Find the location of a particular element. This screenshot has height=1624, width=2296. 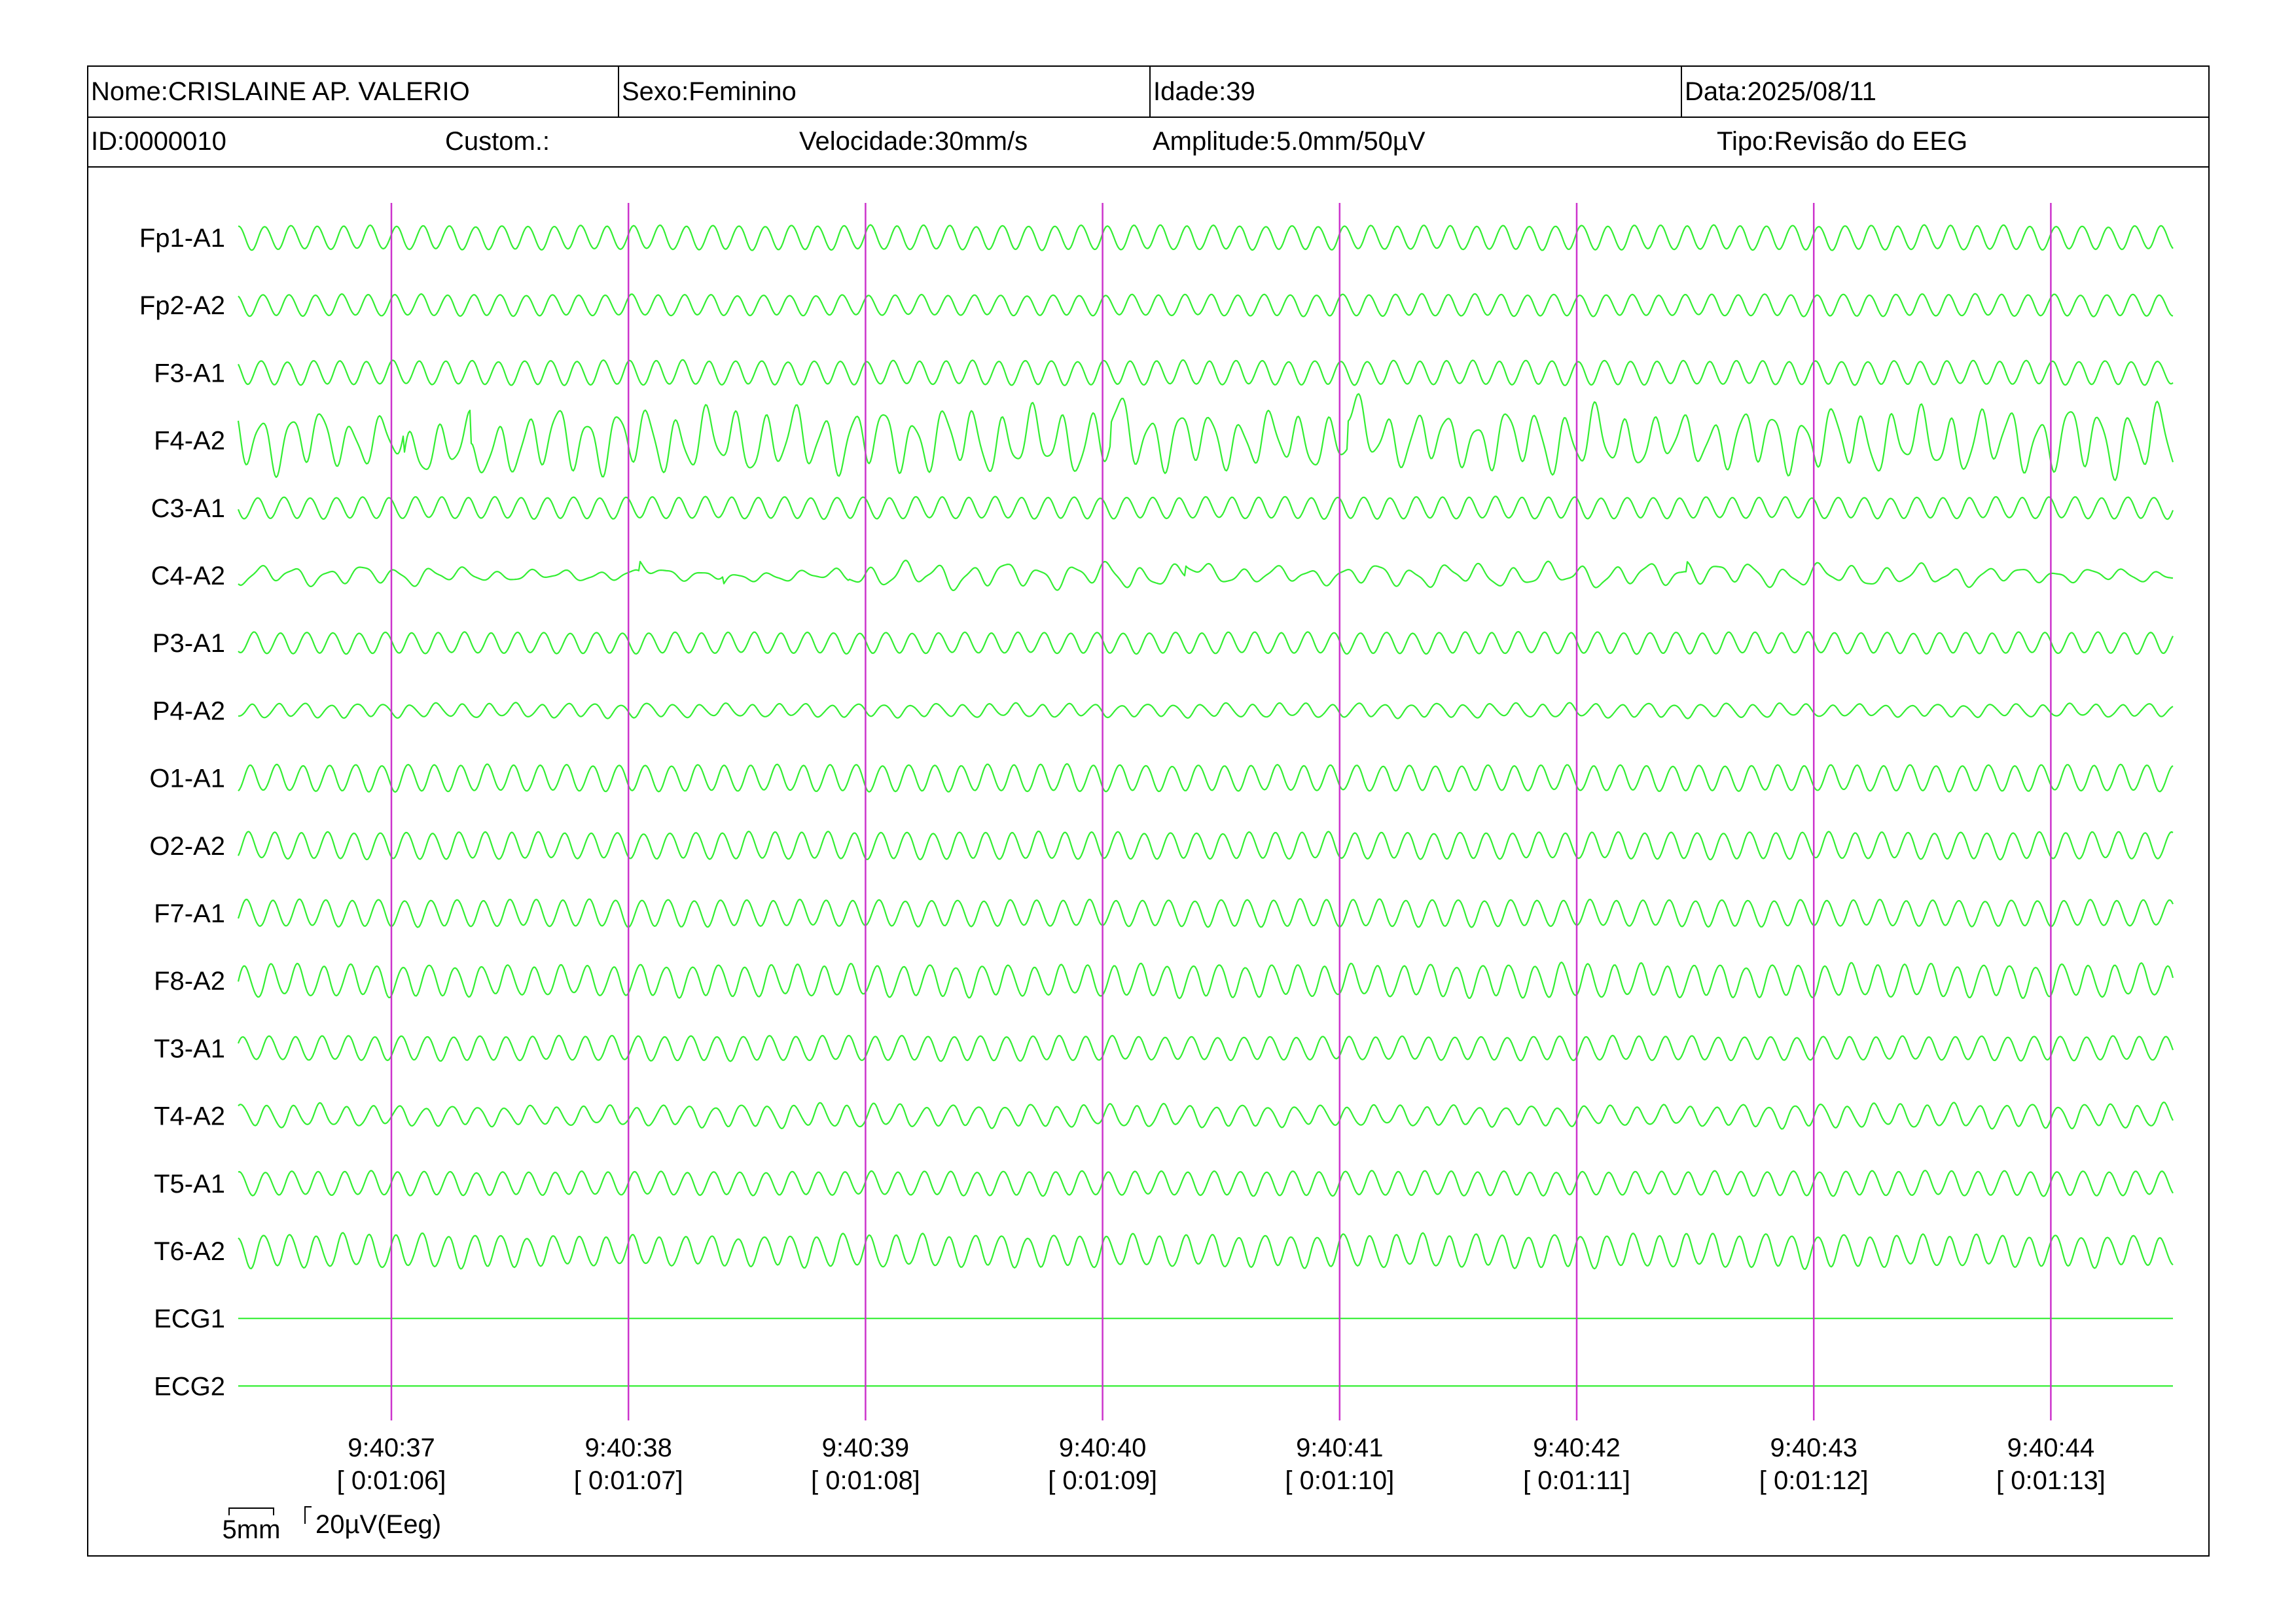

channel-label: F7-A1 is located at coordinates (189, 913).